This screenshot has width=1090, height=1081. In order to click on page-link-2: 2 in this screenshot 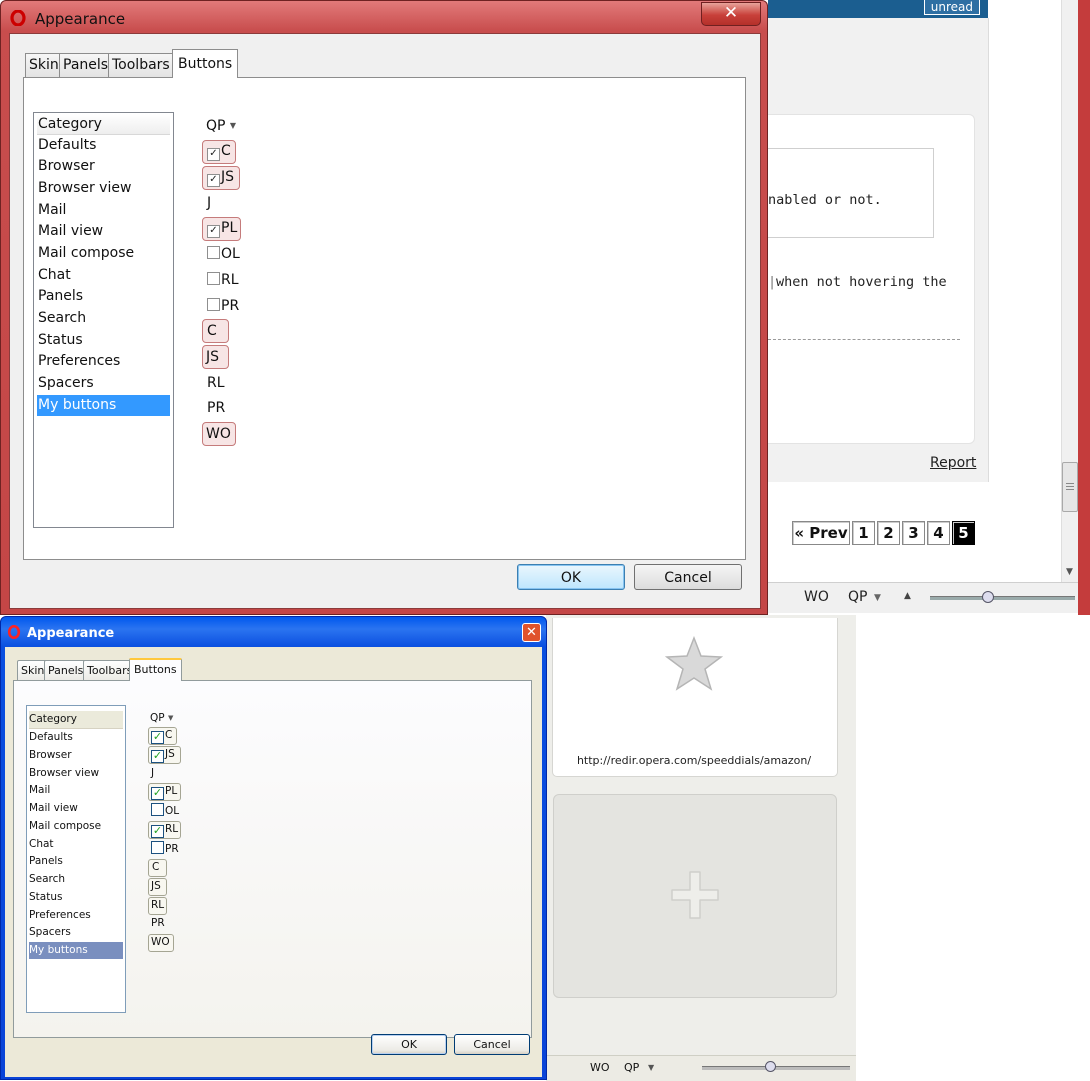, I will do `click(888, 533)`.